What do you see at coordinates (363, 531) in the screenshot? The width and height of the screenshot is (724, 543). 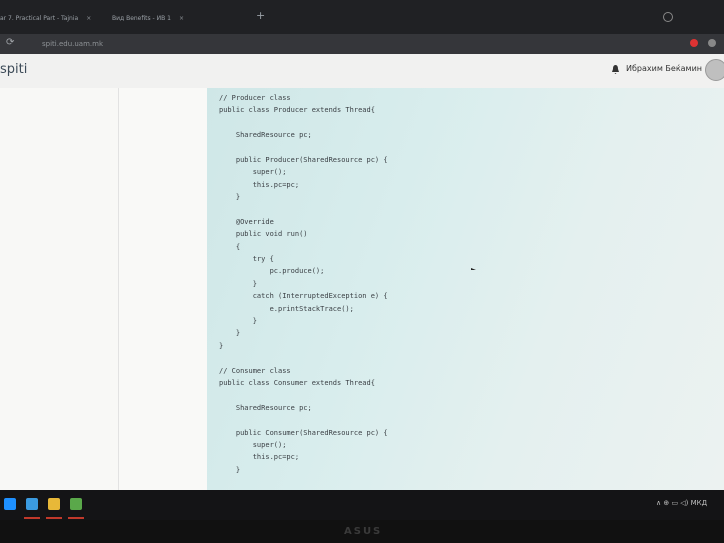 I see `asus-logo: ASUS` at bounding box center [363, 531].